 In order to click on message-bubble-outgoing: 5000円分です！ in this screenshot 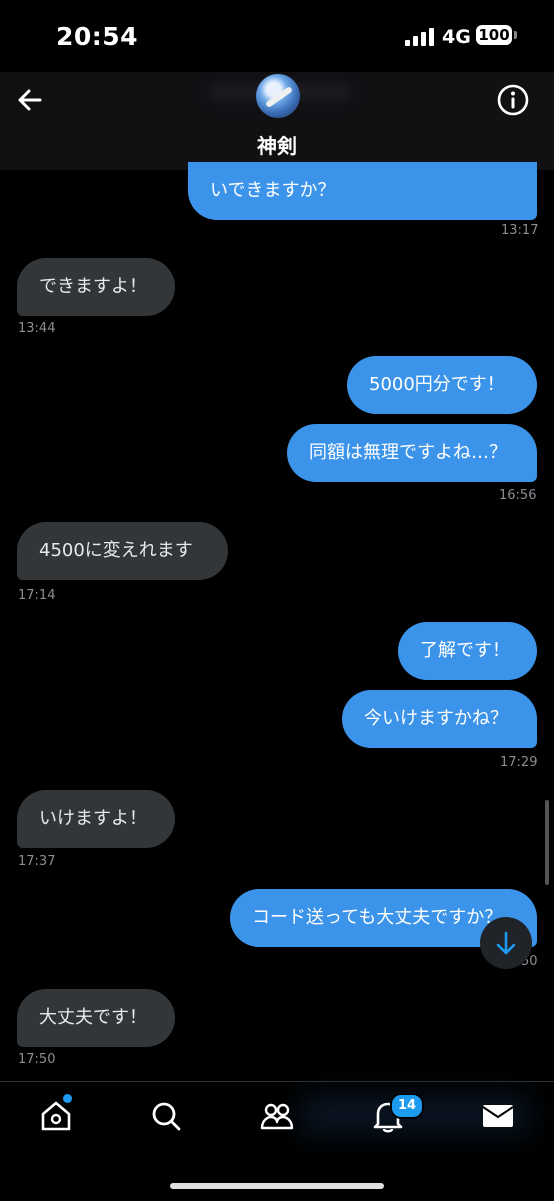, I will do `click(442, 385)`.